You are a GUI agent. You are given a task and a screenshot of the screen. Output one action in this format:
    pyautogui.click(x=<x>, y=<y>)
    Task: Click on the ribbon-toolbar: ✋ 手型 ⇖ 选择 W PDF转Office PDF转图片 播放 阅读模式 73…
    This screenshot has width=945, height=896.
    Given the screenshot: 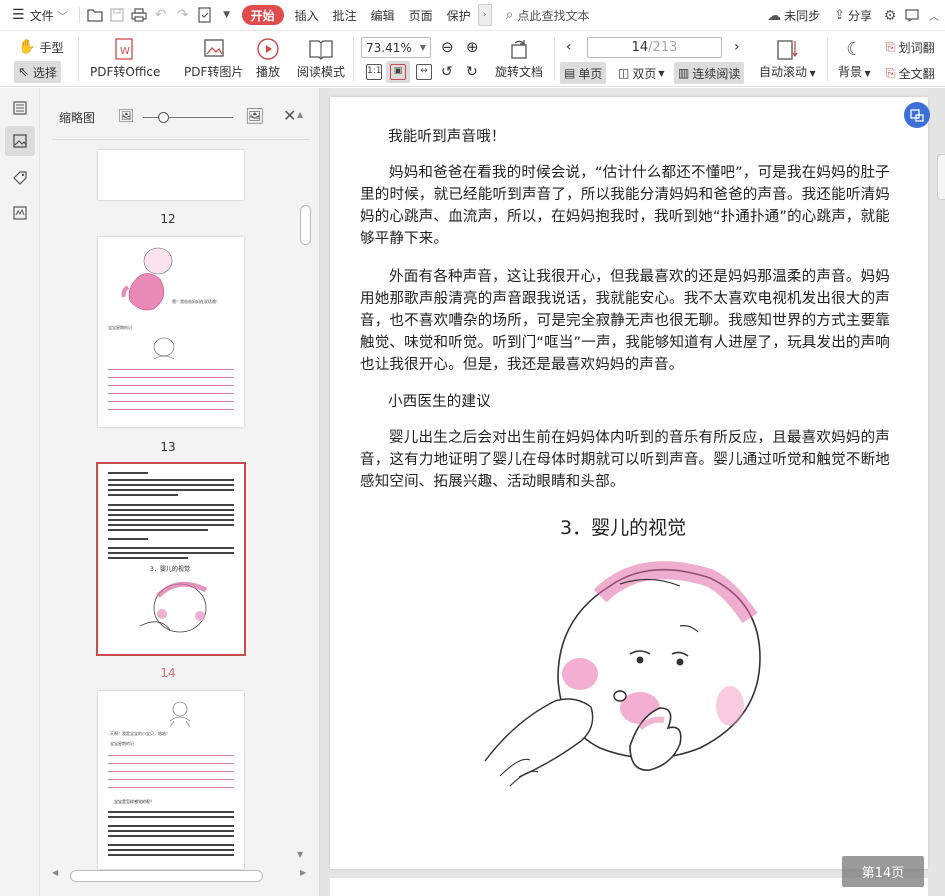 What is the action you would take?
    pyautogui.click(x=472, y=59)
    